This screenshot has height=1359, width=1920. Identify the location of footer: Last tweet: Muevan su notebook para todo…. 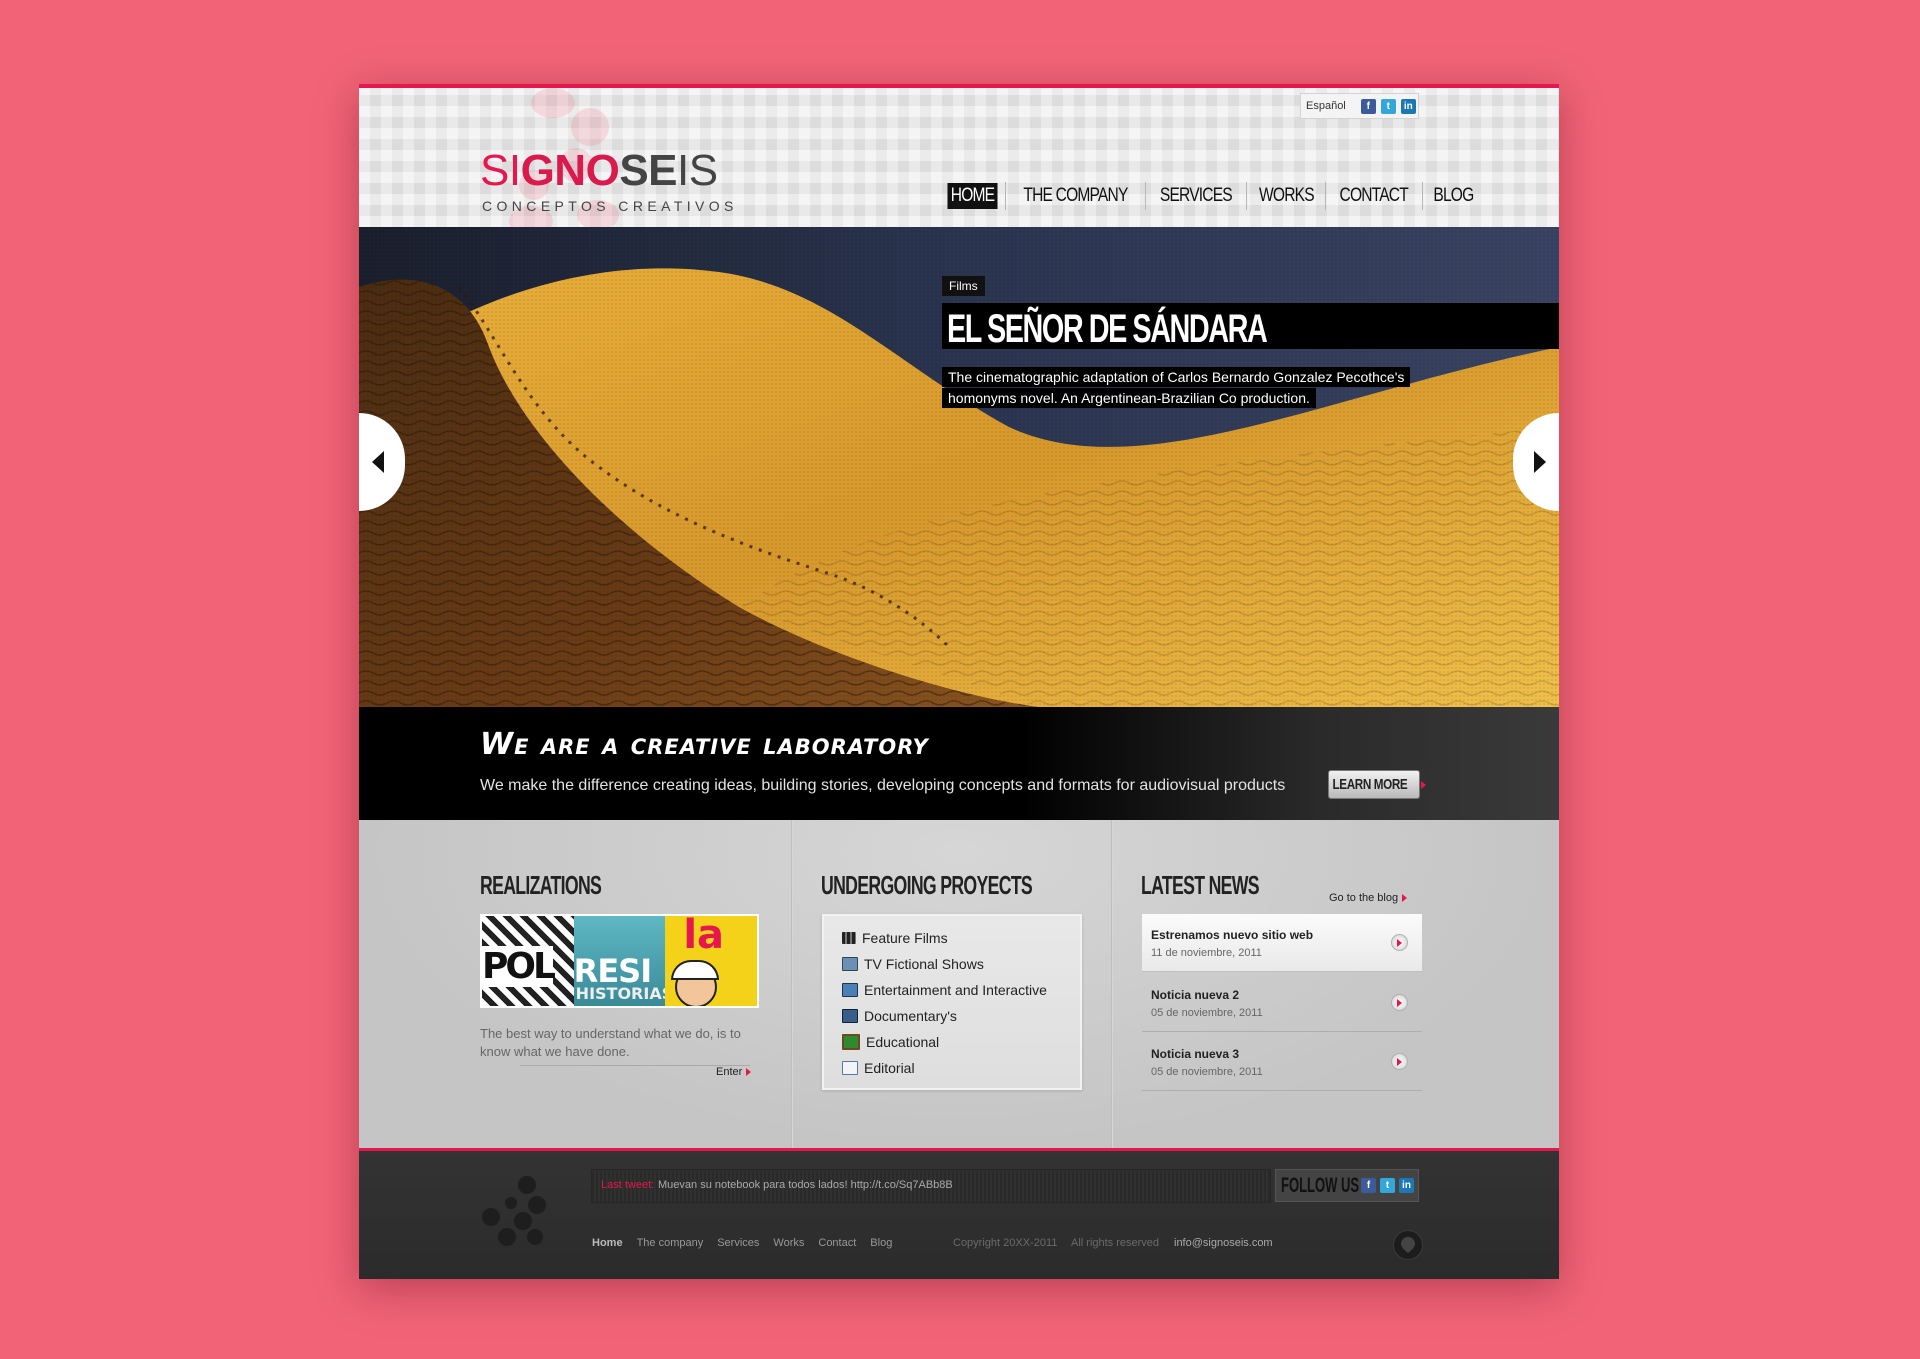
(959, 1215).